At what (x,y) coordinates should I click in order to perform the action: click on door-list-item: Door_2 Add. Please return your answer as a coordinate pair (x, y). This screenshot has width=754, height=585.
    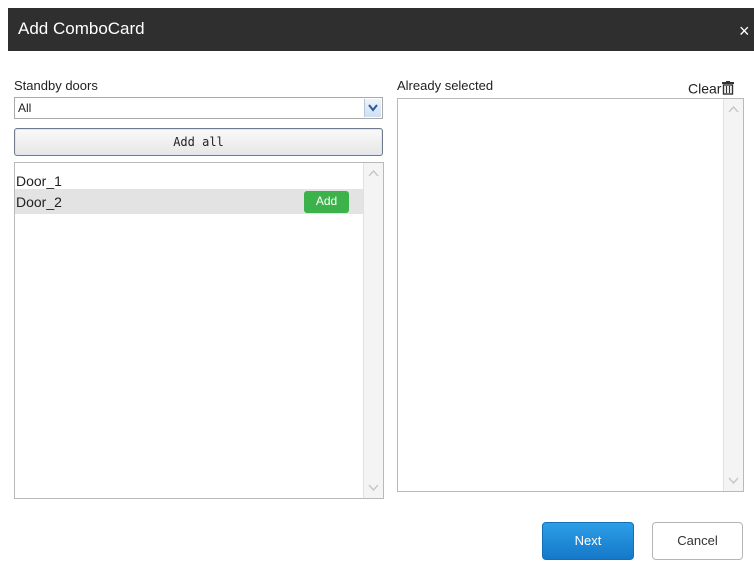
    Looking at the image, I should click on (189, 201).